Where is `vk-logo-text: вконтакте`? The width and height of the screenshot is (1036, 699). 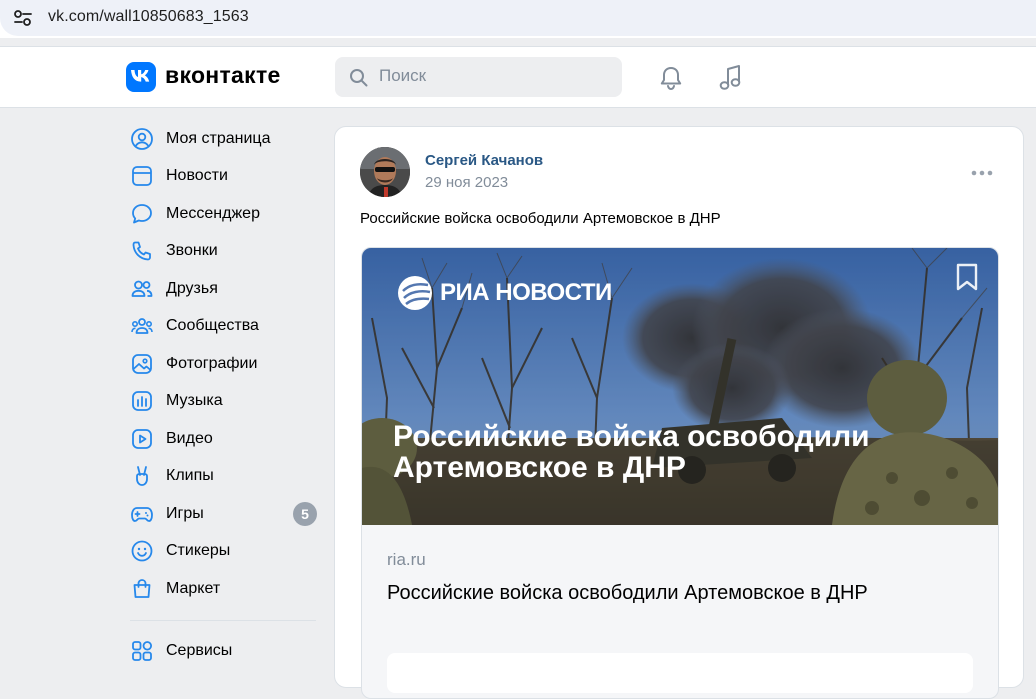
vk-logo-text: вконтакте is located at coordinates (223, 75).